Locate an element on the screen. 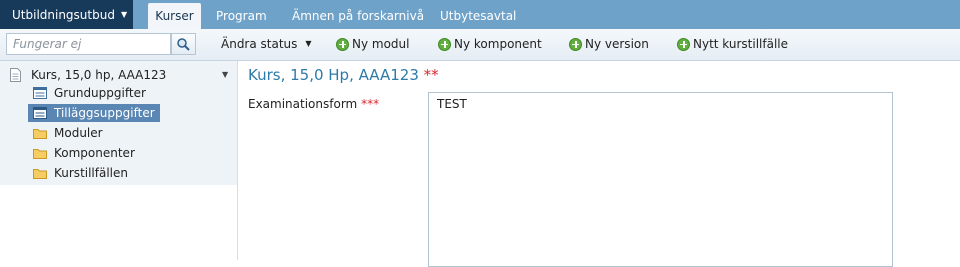 The height and width of the screenshot is (267, 960). new-course-instance-button: Nytt kurstillfälle is located at coordinates (732, 44).